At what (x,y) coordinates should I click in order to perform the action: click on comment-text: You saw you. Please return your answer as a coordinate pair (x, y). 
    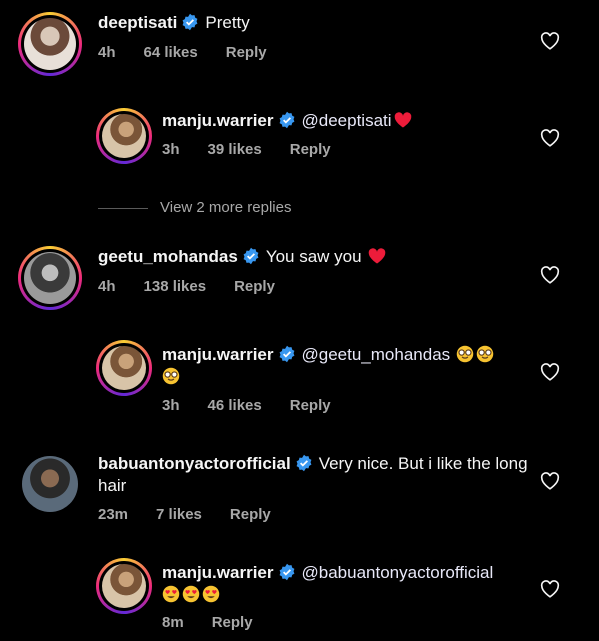
    Looking at the image, I should click on (313, 256).